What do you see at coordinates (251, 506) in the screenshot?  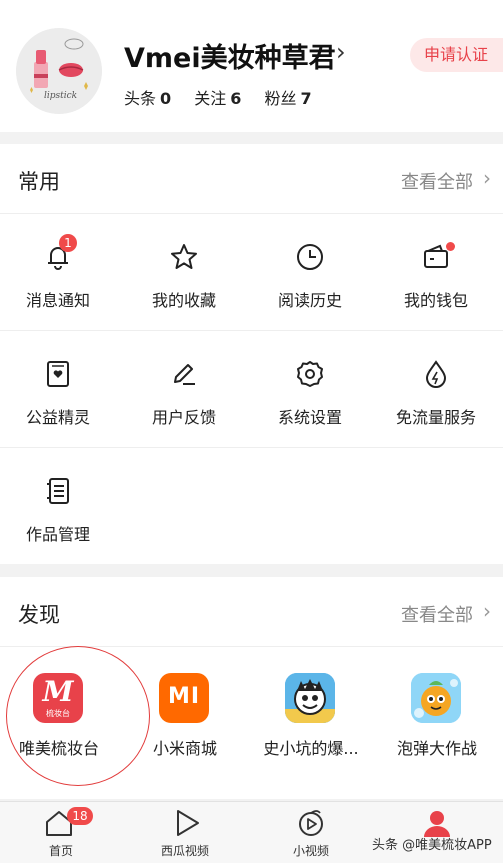 I see `common-row: 作品管理` at bounding box center [251, 506].